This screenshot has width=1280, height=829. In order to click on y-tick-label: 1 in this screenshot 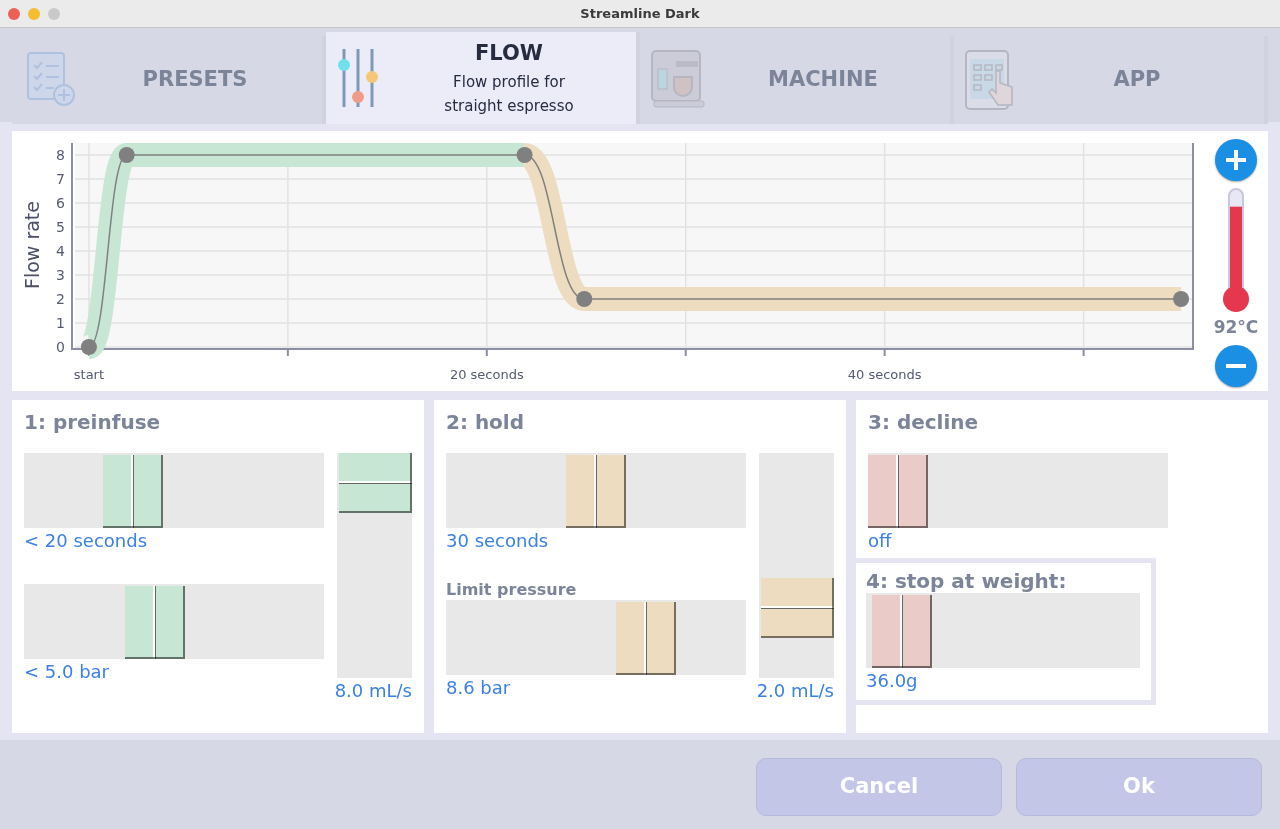, I will do `click(60, 323)`.